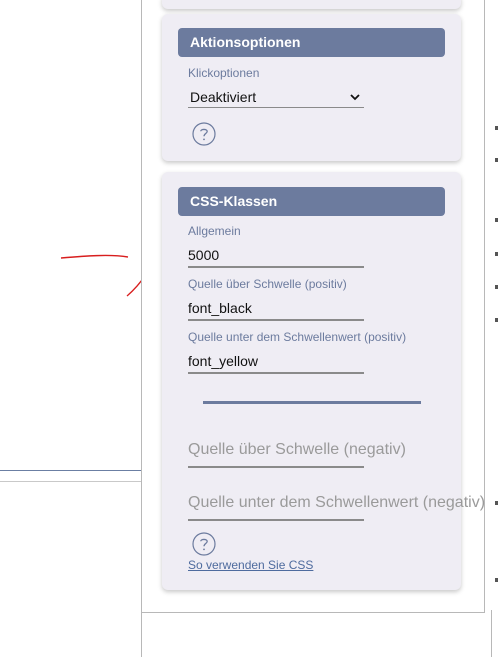 This screenshot has width=500, height=657. What do you see at coordinates (250, 565) in the screenshot?
I see `css-help-link: So verwenden Sie CSS` at bounding box center [250, 565].